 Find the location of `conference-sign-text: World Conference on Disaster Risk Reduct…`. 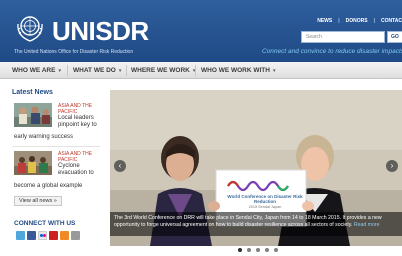

conference-sign-text: World Conference on Disaster Risk Reduct… is located at coordinates (265, 199).